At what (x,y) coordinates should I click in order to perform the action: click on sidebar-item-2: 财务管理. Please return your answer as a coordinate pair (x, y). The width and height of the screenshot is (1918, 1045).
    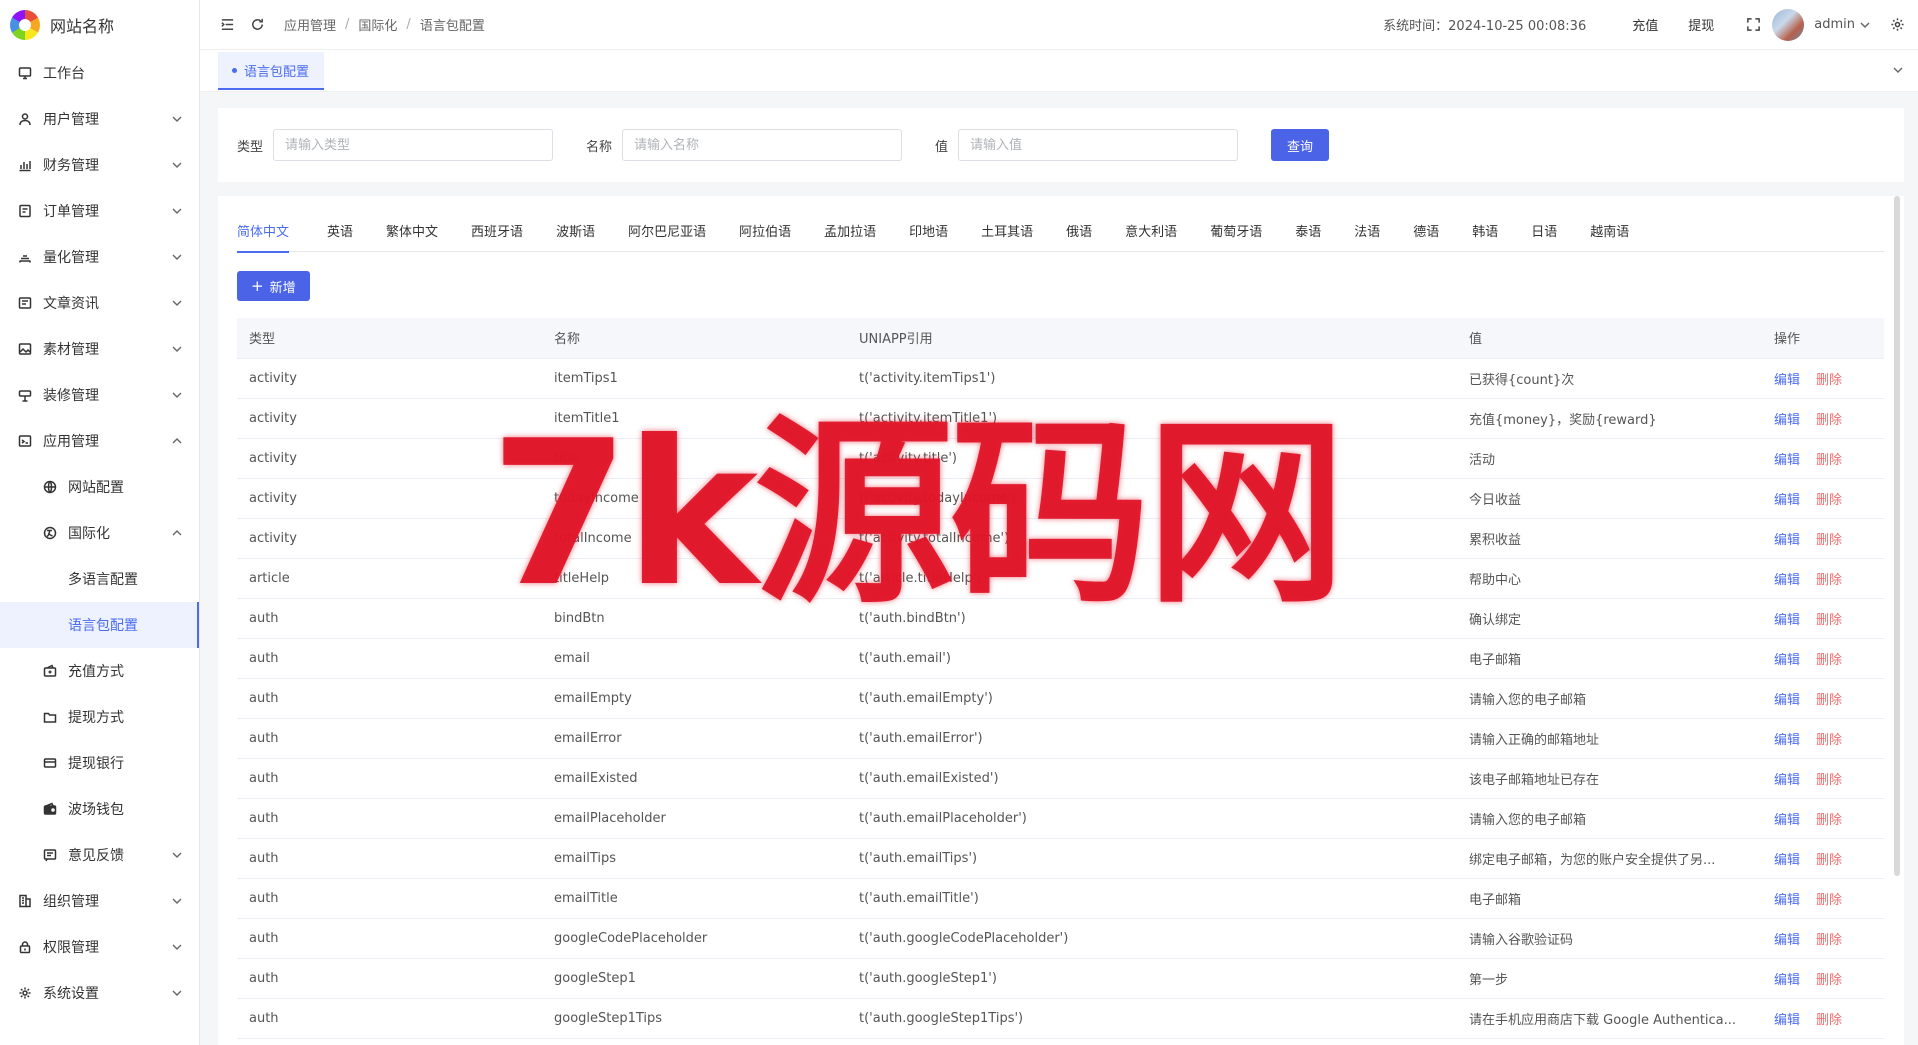
    Looking at the image, I should click on (99, 165).